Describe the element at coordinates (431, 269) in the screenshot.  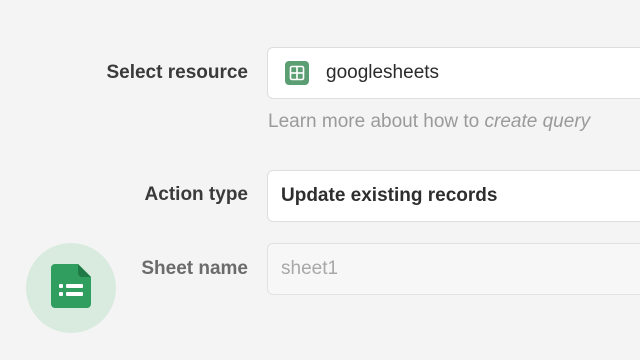
I see `sheet-name-input` at that location.